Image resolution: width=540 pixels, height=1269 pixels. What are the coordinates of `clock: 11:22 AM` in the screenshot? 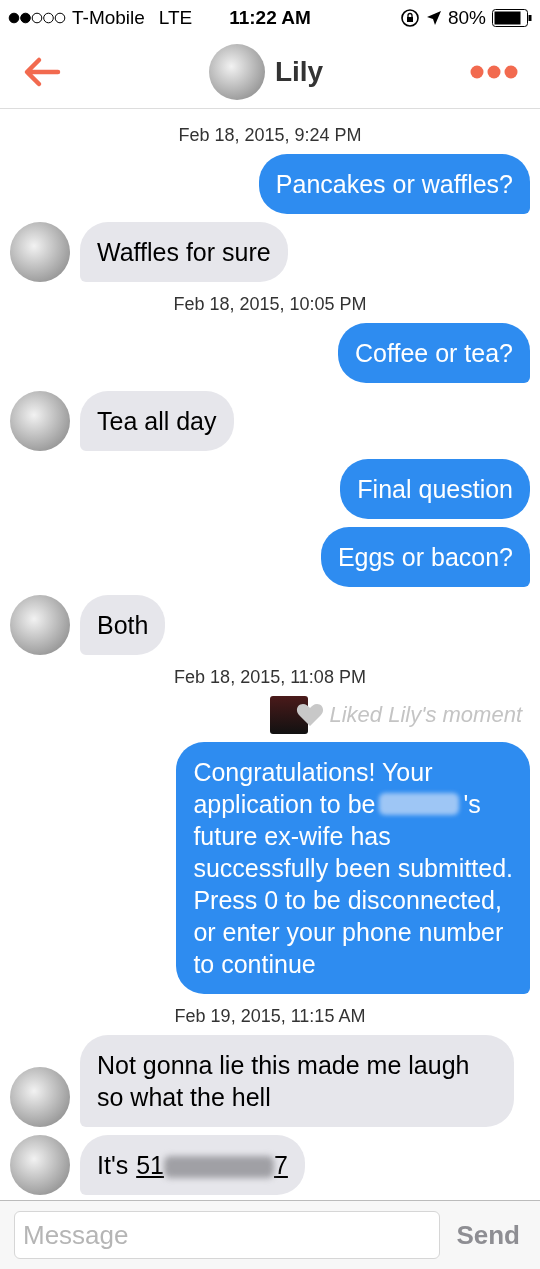 It's located at (270, 18).